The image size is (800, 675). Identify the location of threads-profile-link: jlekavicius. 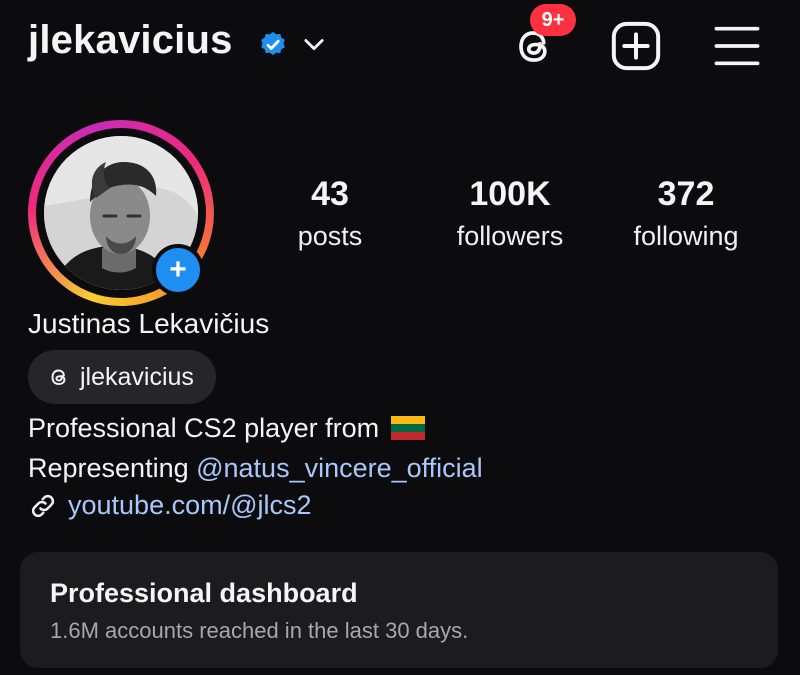
(122, 377).